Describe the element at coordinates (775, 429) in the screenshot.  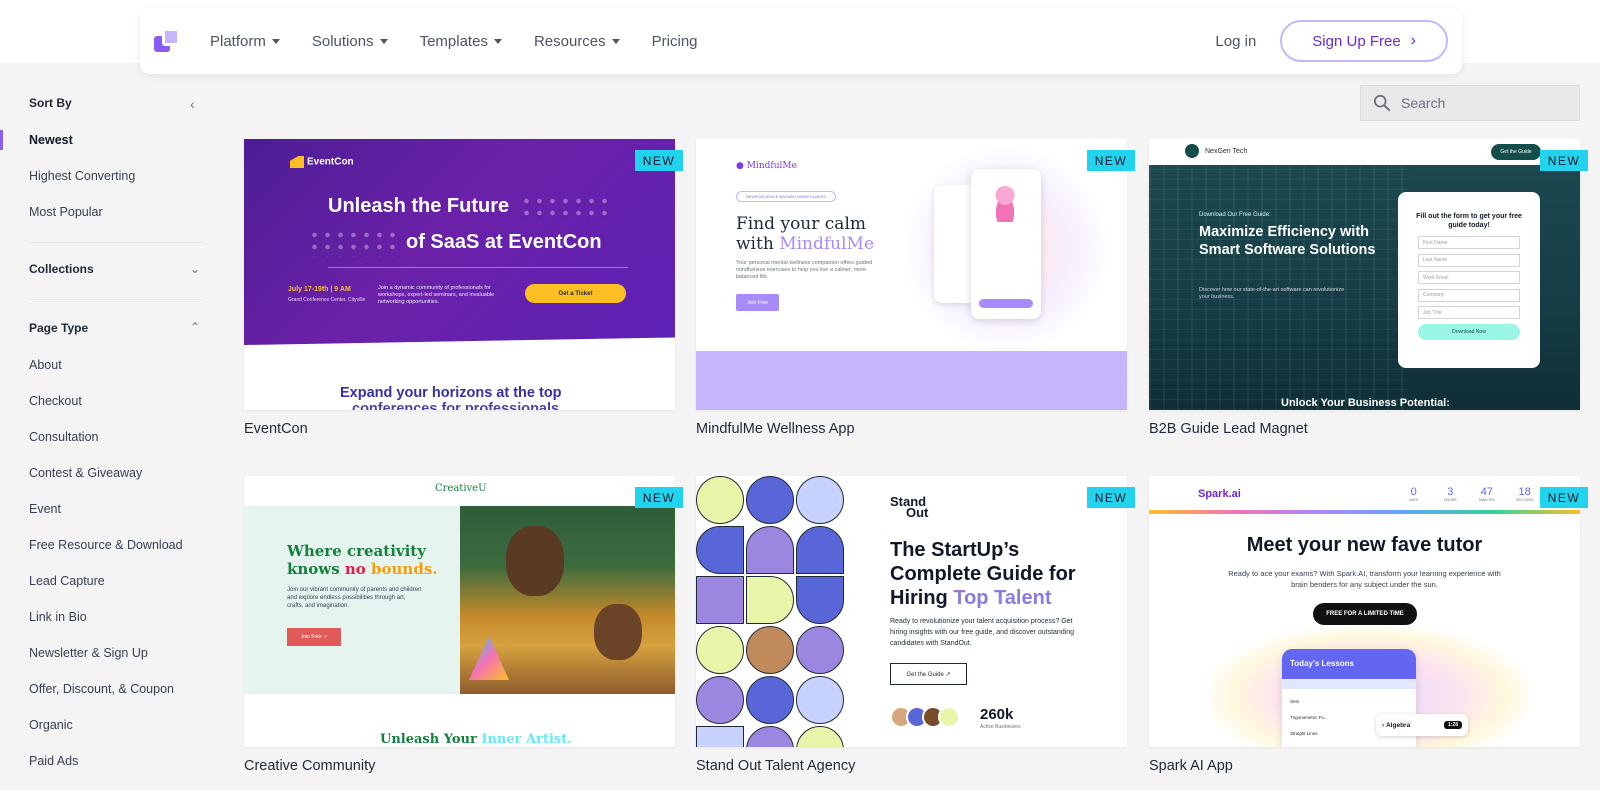
I see `card-title: MindfulMe Wellness App` at that location.